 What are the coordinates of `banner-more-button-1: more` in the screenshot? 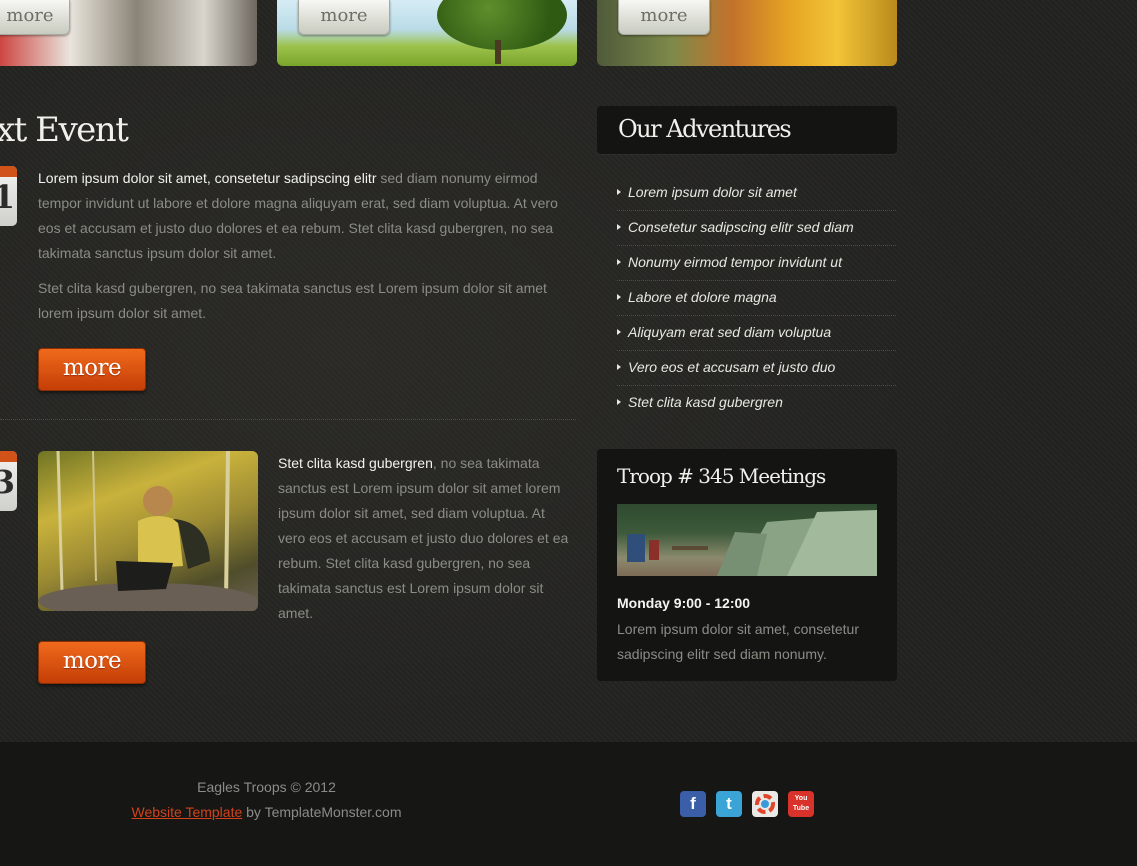 It's located at (35, 17).